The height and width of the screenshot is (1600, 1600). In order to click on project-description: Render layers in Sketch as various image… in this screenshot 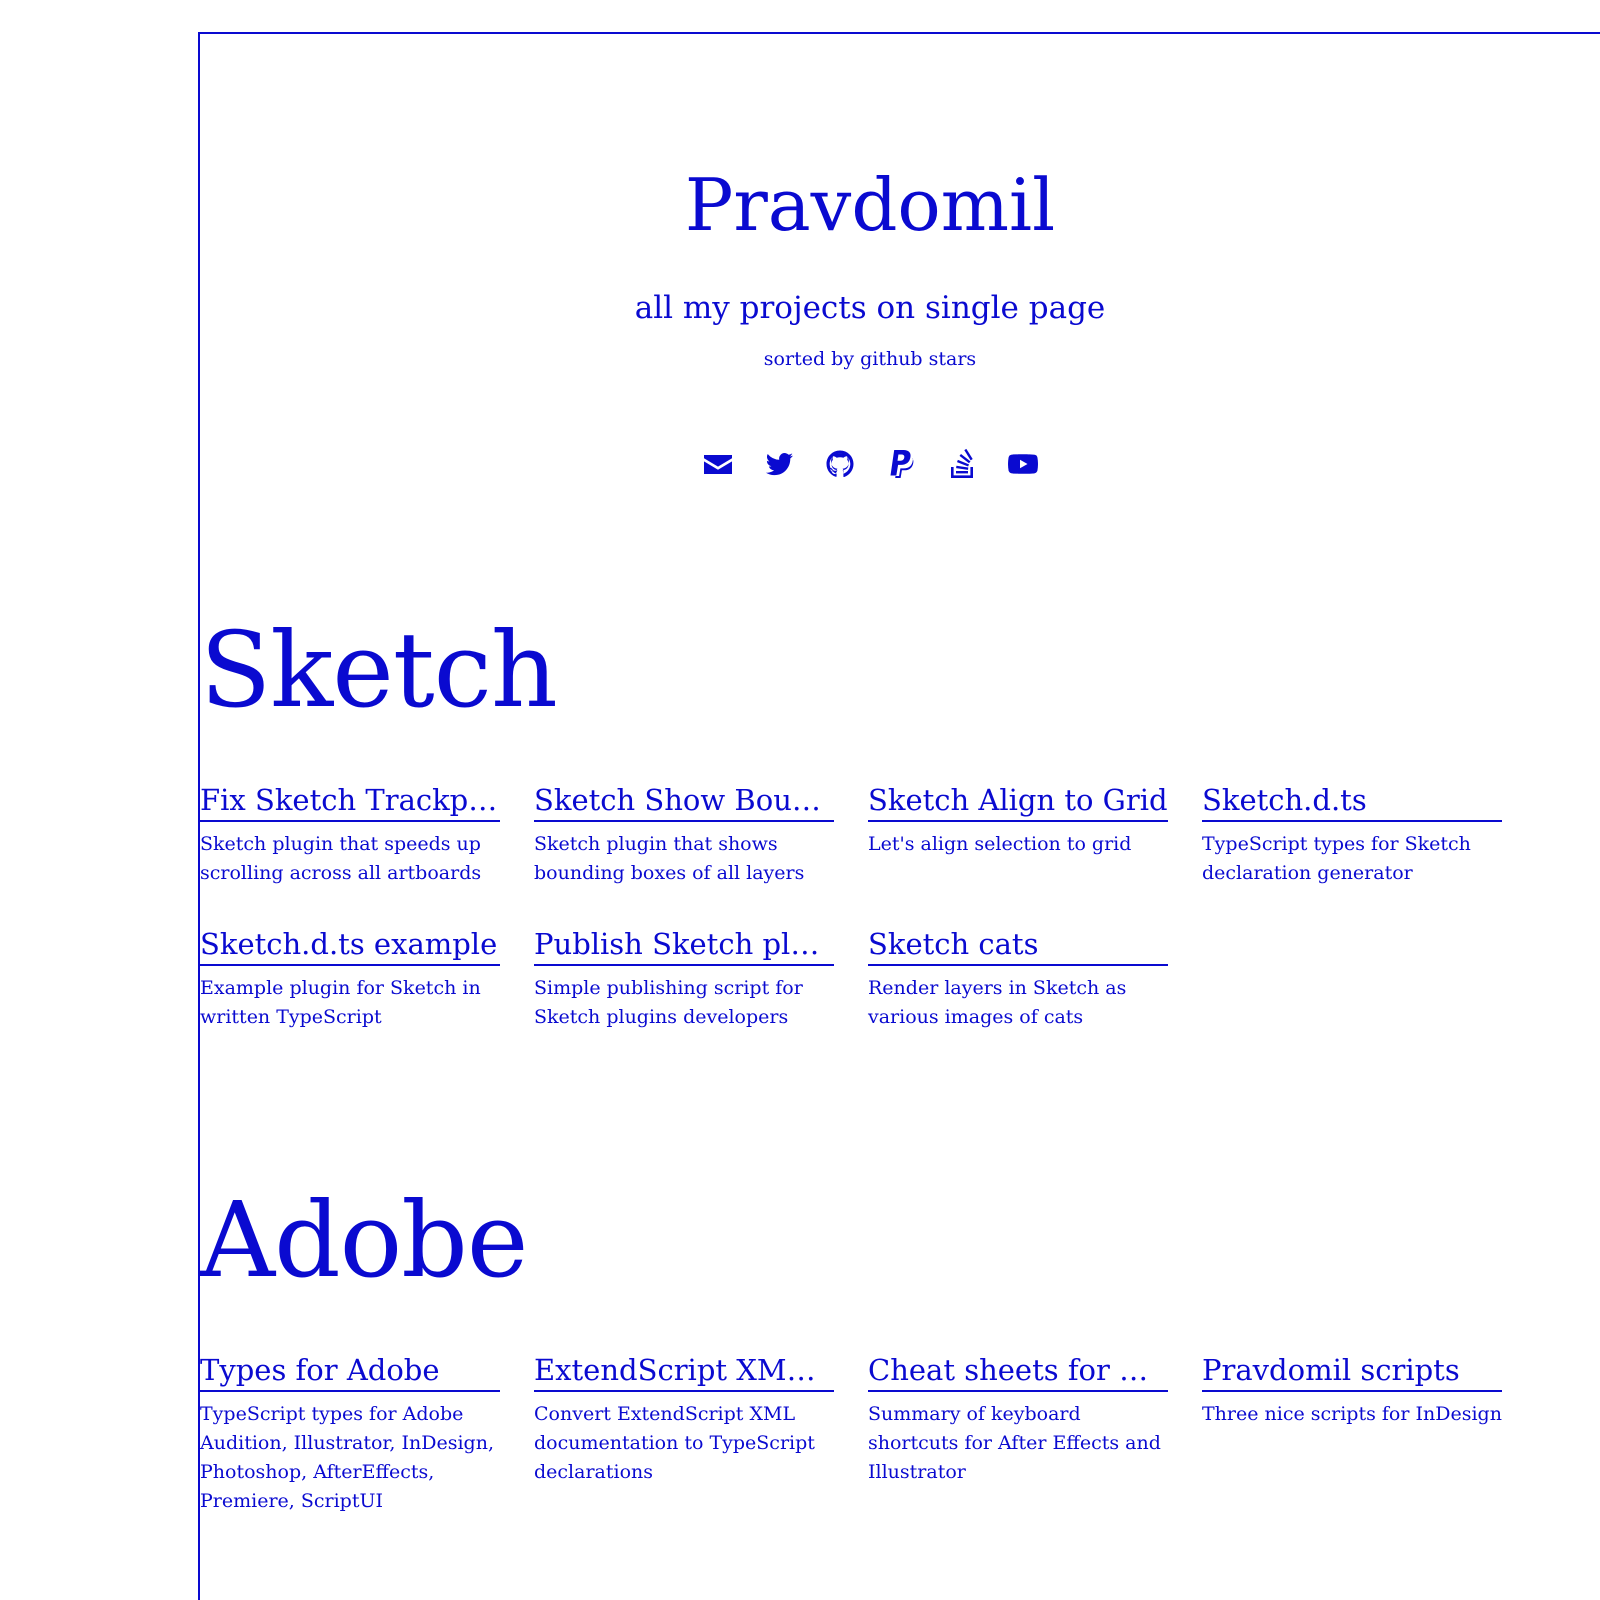, I will do `click(997, 1002)`.